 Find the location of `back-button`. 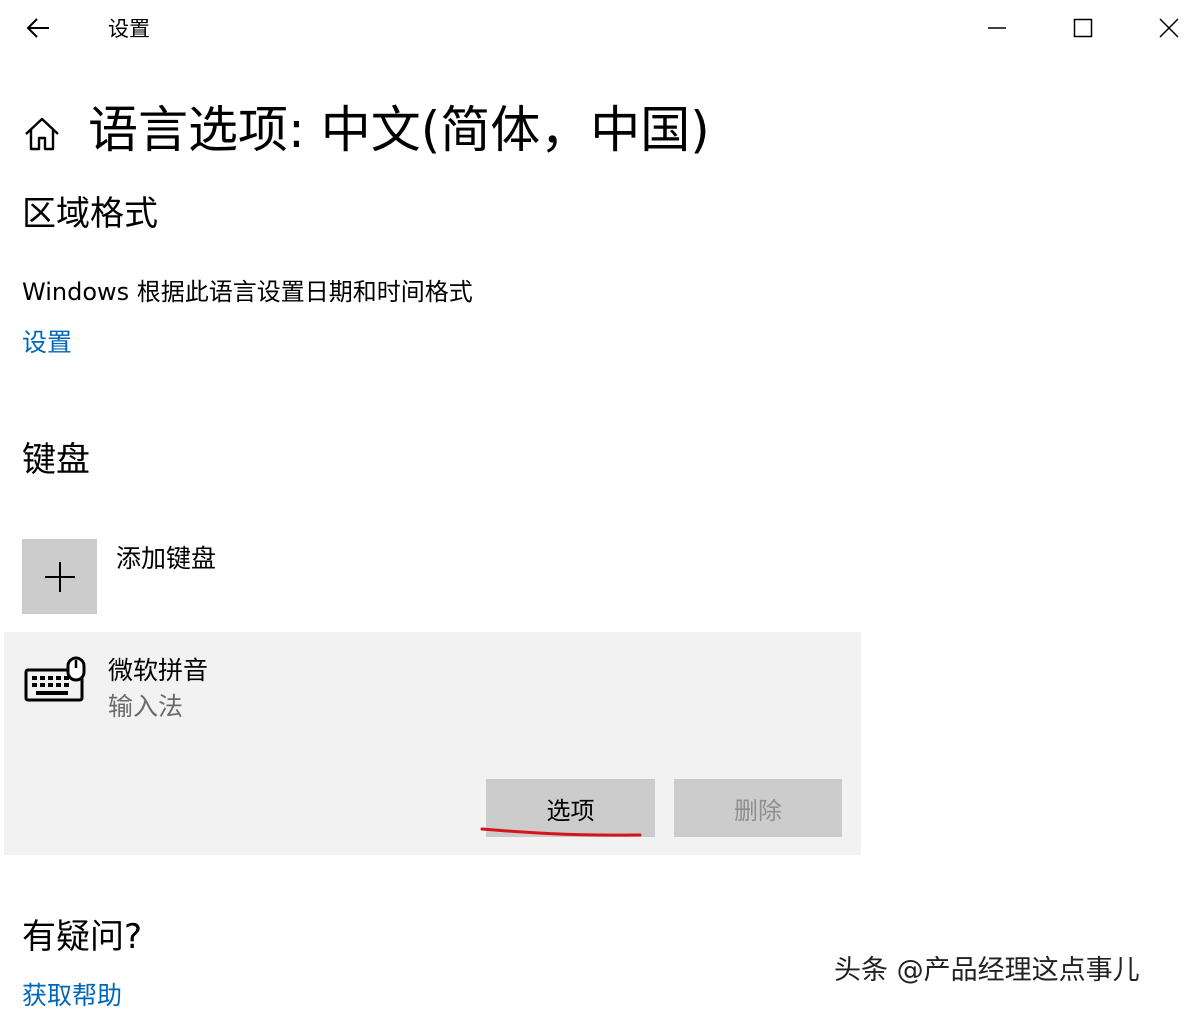

back-button is located at coordinates (38, 28).